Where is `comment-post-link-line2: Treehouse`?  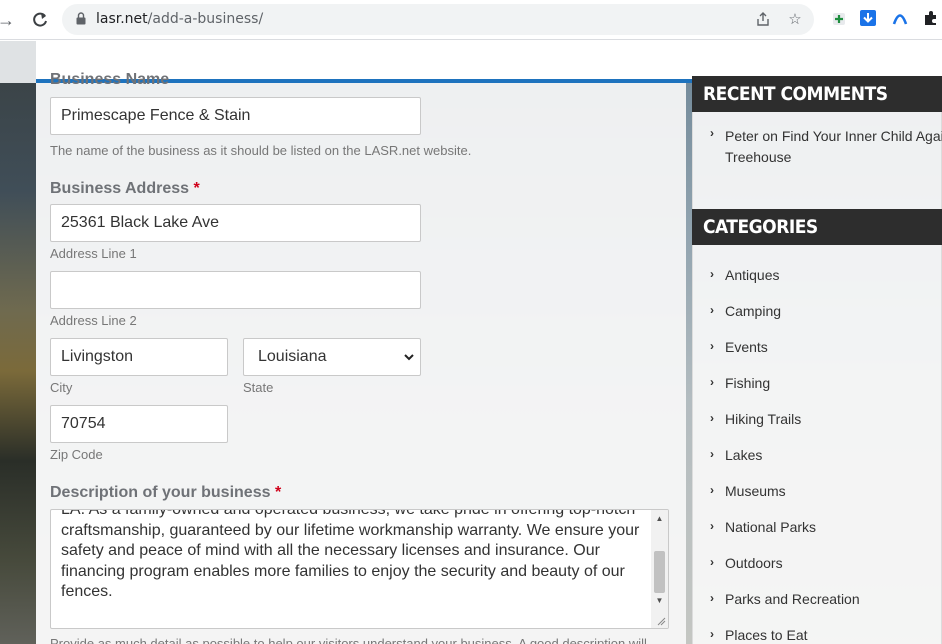 comment-post-link-line2: Treehouse is located at coordinates (758, 157).